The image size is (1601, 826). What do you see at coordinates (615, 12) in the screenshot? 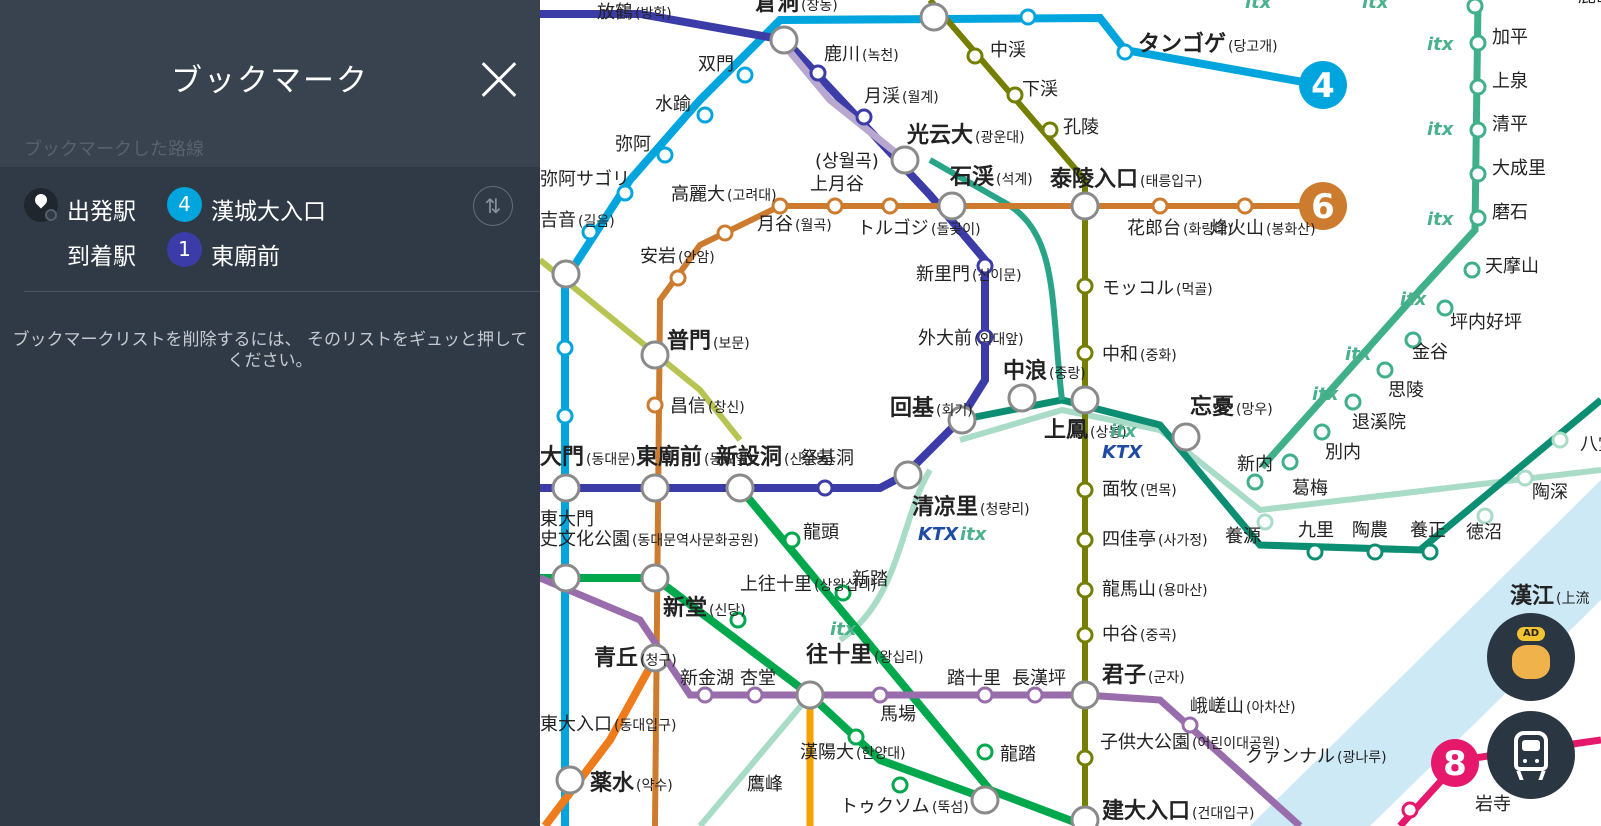
I see `station-label: 放鶴` at bounding box center [615, 12].